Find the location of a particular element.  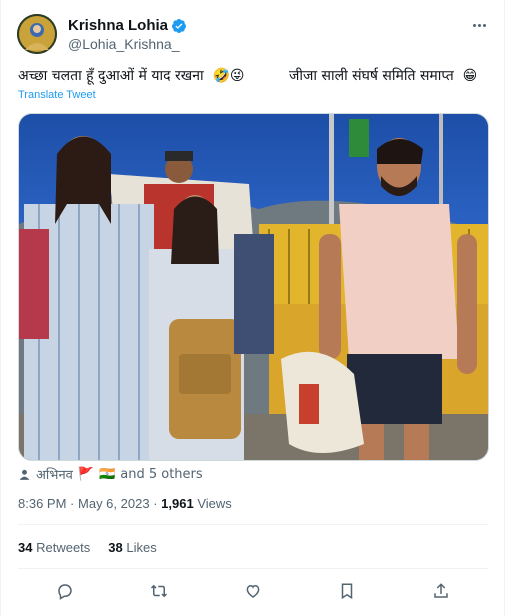

bookmark-icon is located at coordinates (347, 591).